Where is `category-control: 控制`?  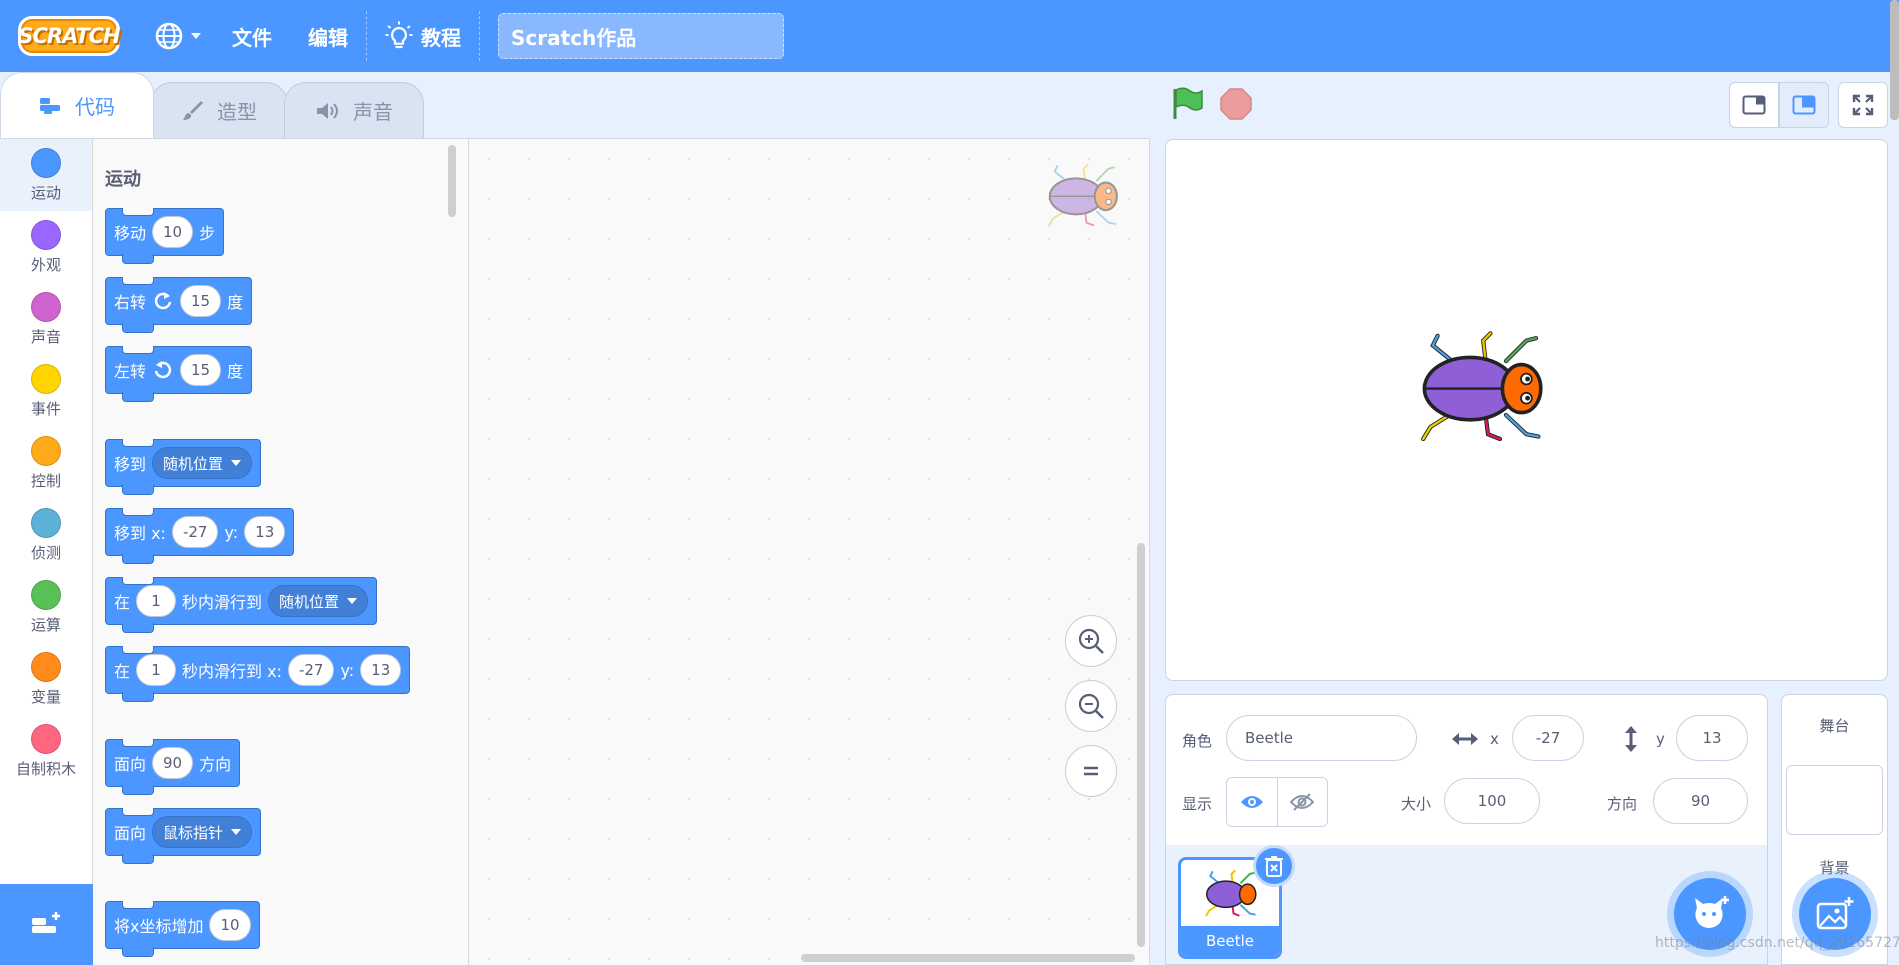
category-control: 控制 is located at coordinates (46, 463).